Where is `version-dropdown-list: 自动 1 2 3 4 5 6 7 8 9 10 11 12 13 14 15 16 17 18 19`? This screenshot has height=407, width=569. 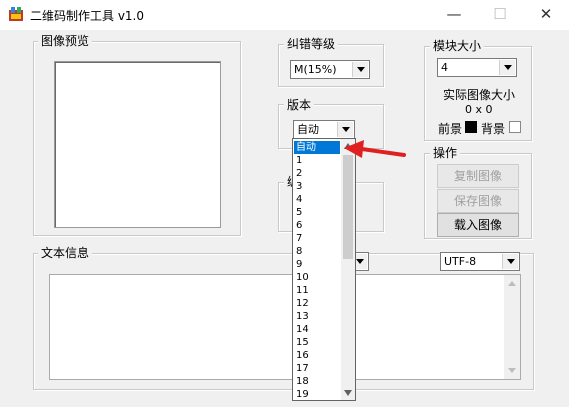
version-dropdown-list: 自动 1 2 3 4 5 6 7 8 9 10 11 12 13 14 15 16 17 18 19 is located at coordinates (324, 269).